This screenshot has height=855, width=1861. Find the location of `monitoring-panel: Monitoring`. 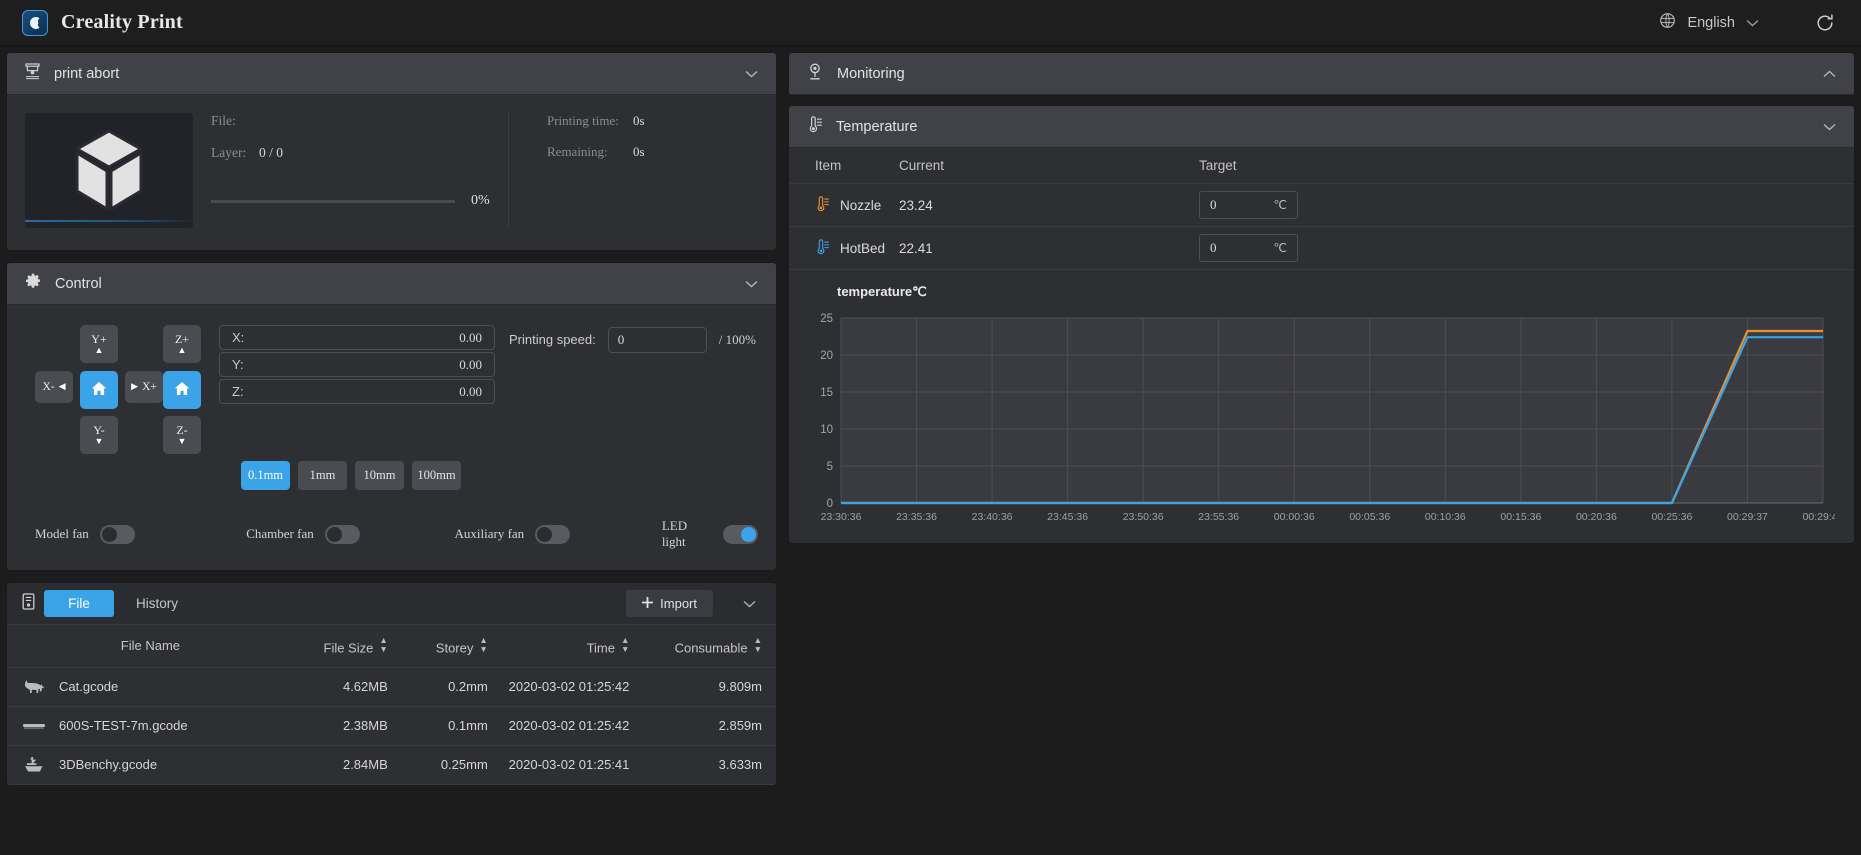

monitoring-panel: Monitoring is located at coordinates (1321, 74).